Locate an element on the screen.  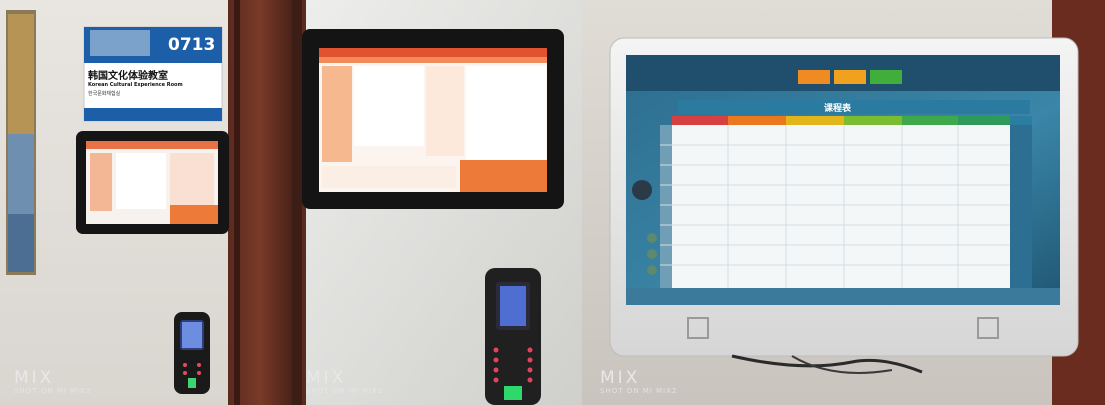
timetable-title: 课程表 is located at coordinates (838, 109).